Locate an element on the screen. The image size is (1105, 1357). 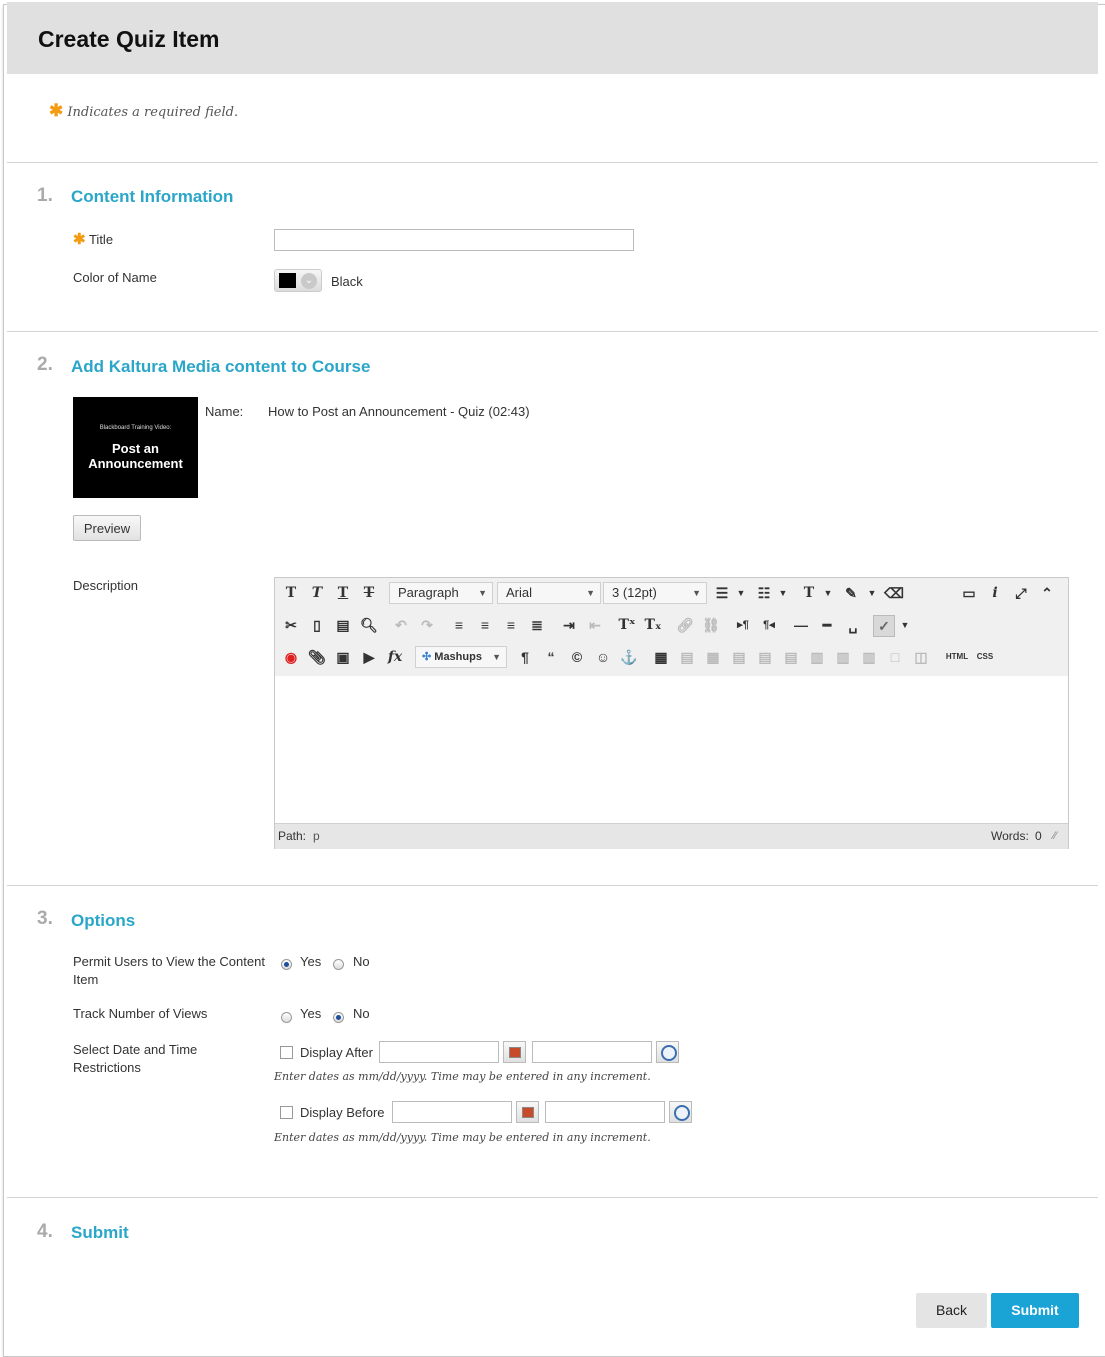
unlink-icon: ⛓ is located at coordinates (711, 625).